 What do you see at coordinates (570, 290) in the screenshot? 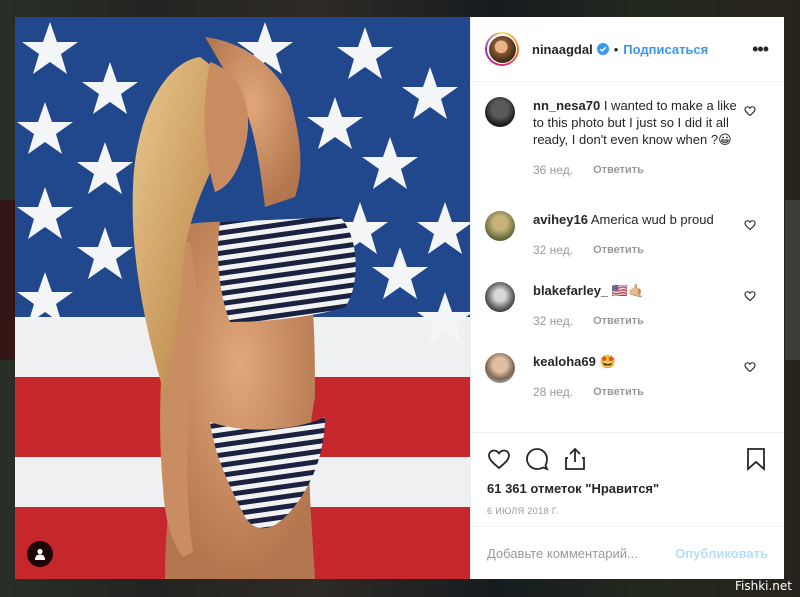
I see `comment-username: blakefarley_` at bounding box center [570, 290].